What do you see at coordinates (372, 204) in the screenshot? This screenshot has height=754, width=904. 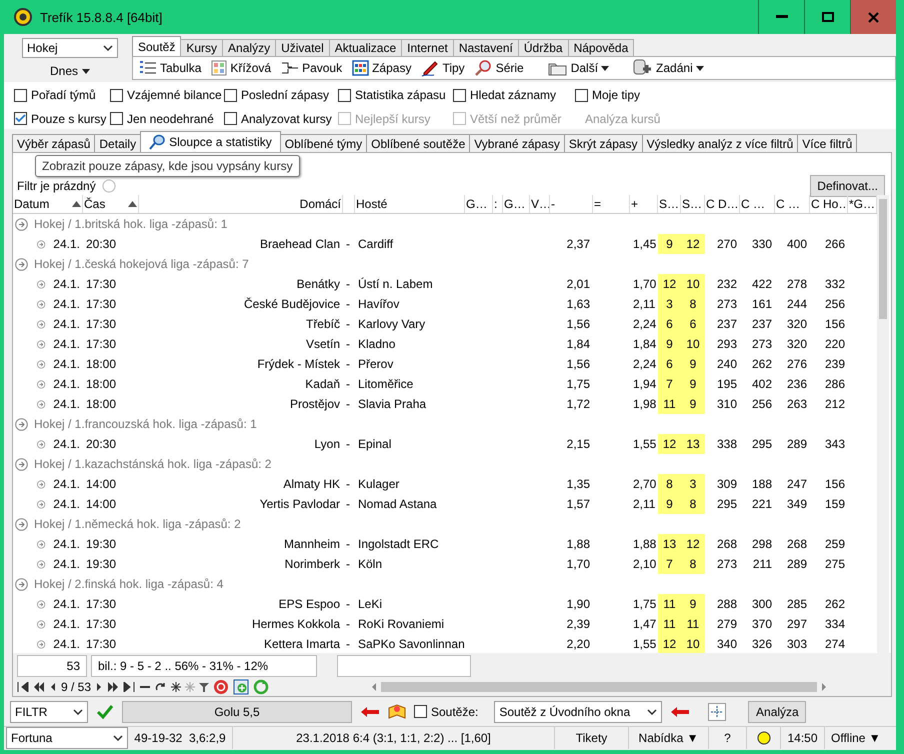 I see `column-header: Hosté` at bounding box center [372, 204].